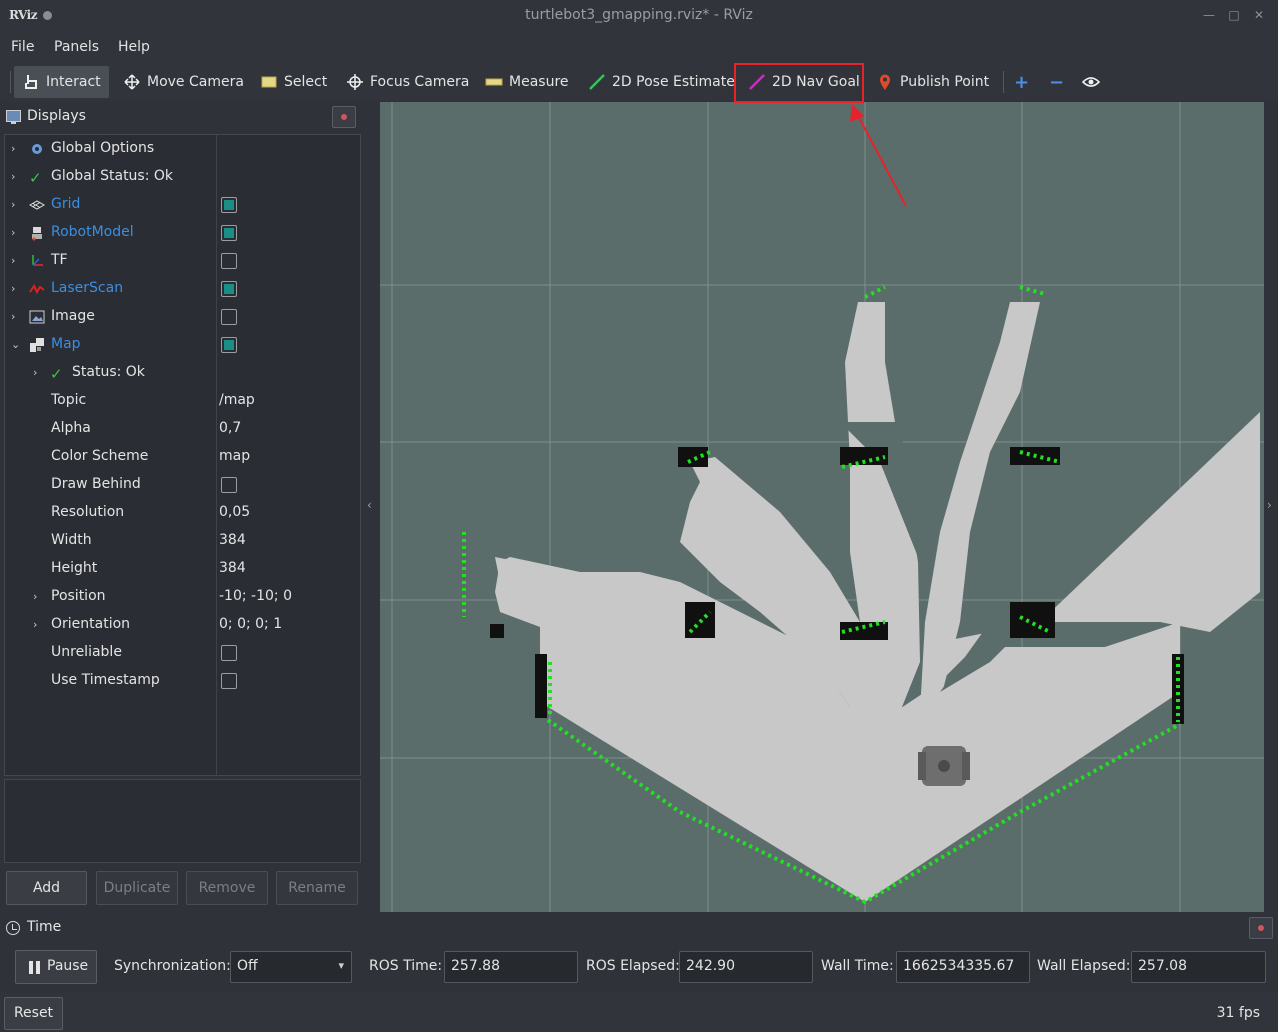 The height and width of the screenshot is (1032, 1278). I want to click on rename-display-button: Rename, so click(317, 888).